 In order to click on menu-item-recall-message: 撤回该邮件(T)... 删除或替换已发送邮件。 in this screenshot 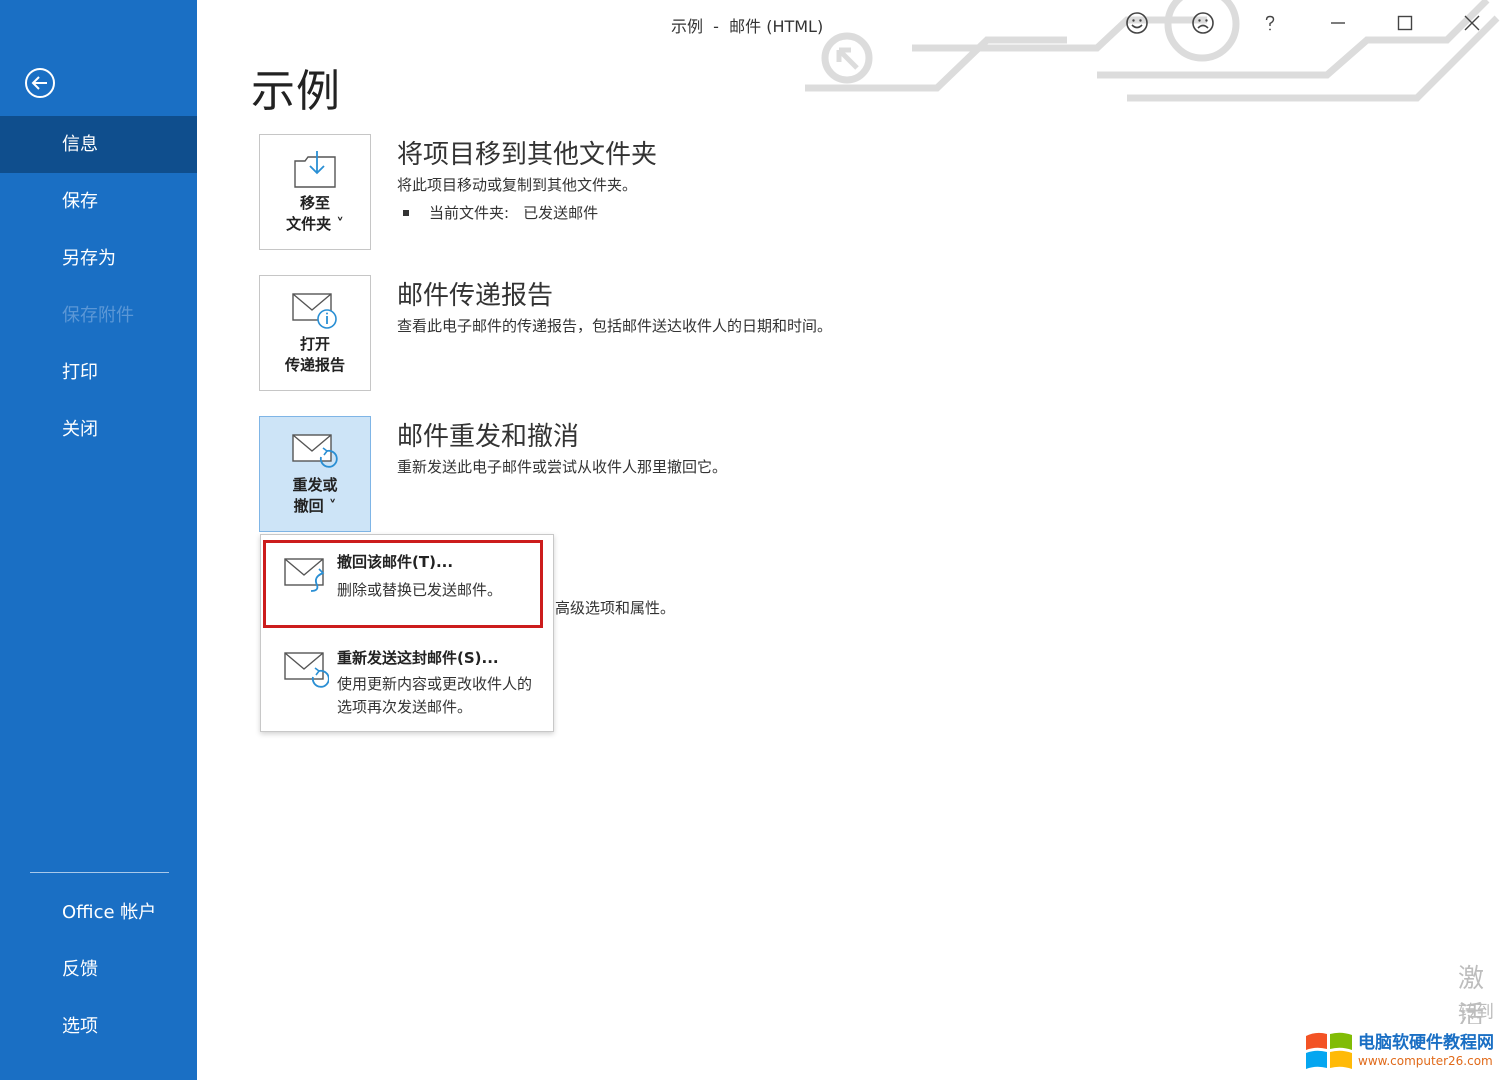, I will do `click(407, 584)`.